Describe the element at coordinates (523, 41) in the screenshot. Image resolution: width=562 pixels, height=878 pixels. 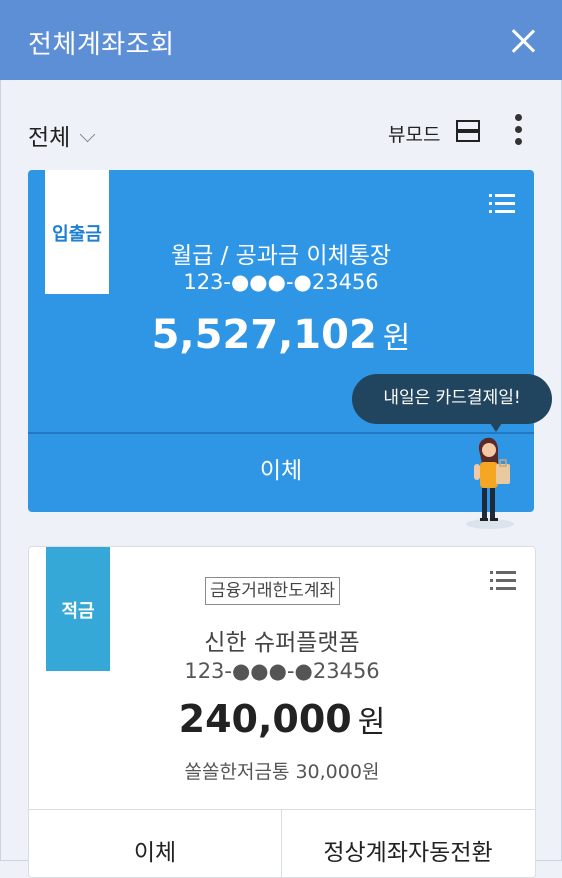
I see `close-icon` at that location.